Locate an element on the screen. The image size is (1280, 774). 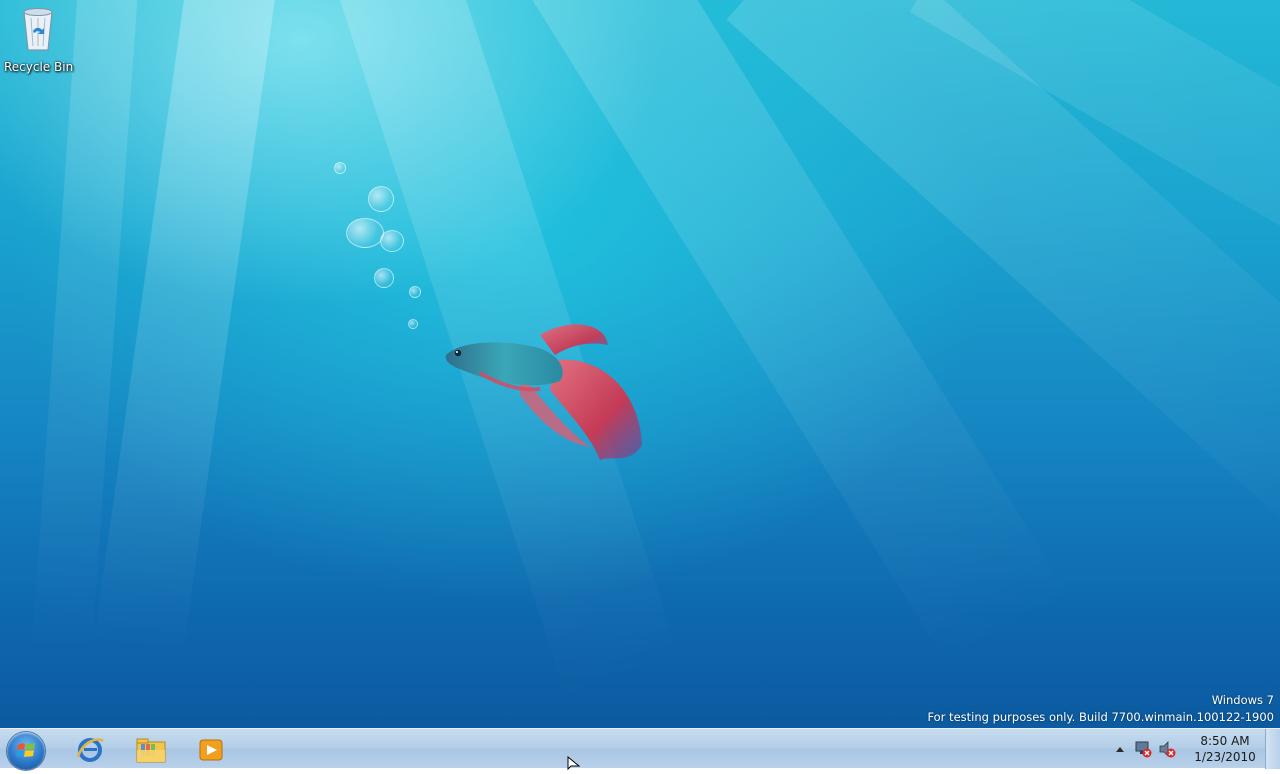
recycle-bin-shortcut: Recycle Bin is located at coordinates (39, 40).